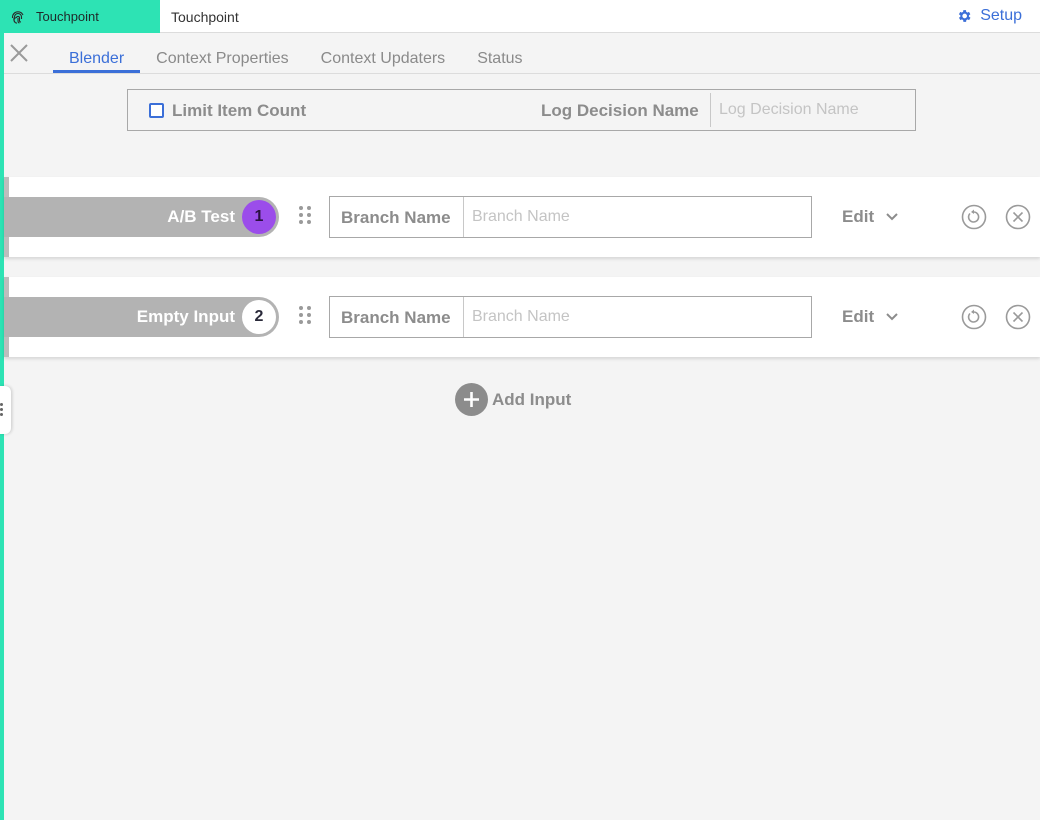 Image resolution: width=1040 pixels, height=820 pixels. What do you see at coordinates (259, 317) in the screenshot?
I see `input-number-badge: 2` at bounding box center [259, 317].